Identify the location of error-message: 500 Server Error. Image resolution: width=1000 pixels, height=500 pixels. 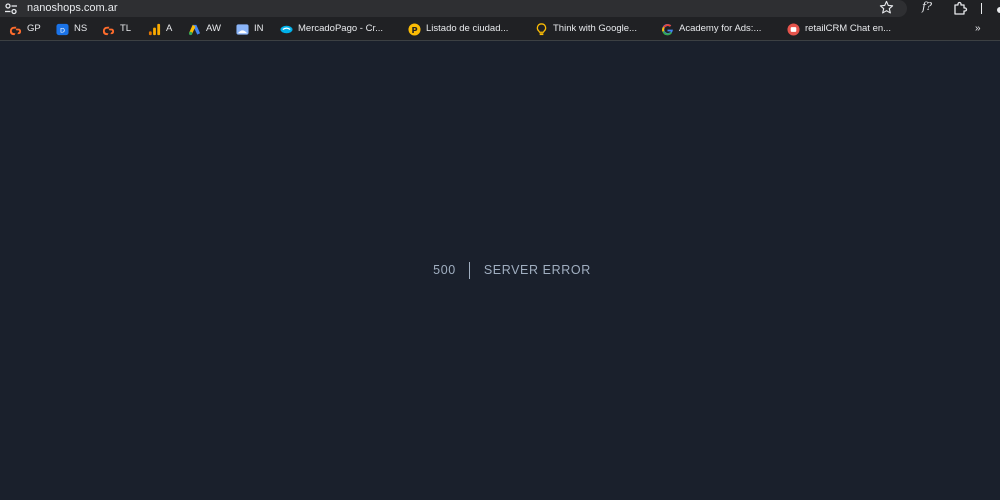
(512, 270).